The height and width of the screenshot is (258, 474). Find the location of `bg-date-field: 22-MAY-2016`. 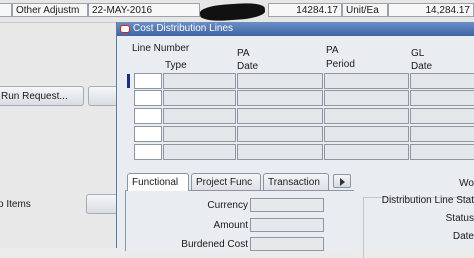

bg-date-field: 22-MAY-2016 is located at coordinates (144, 10).